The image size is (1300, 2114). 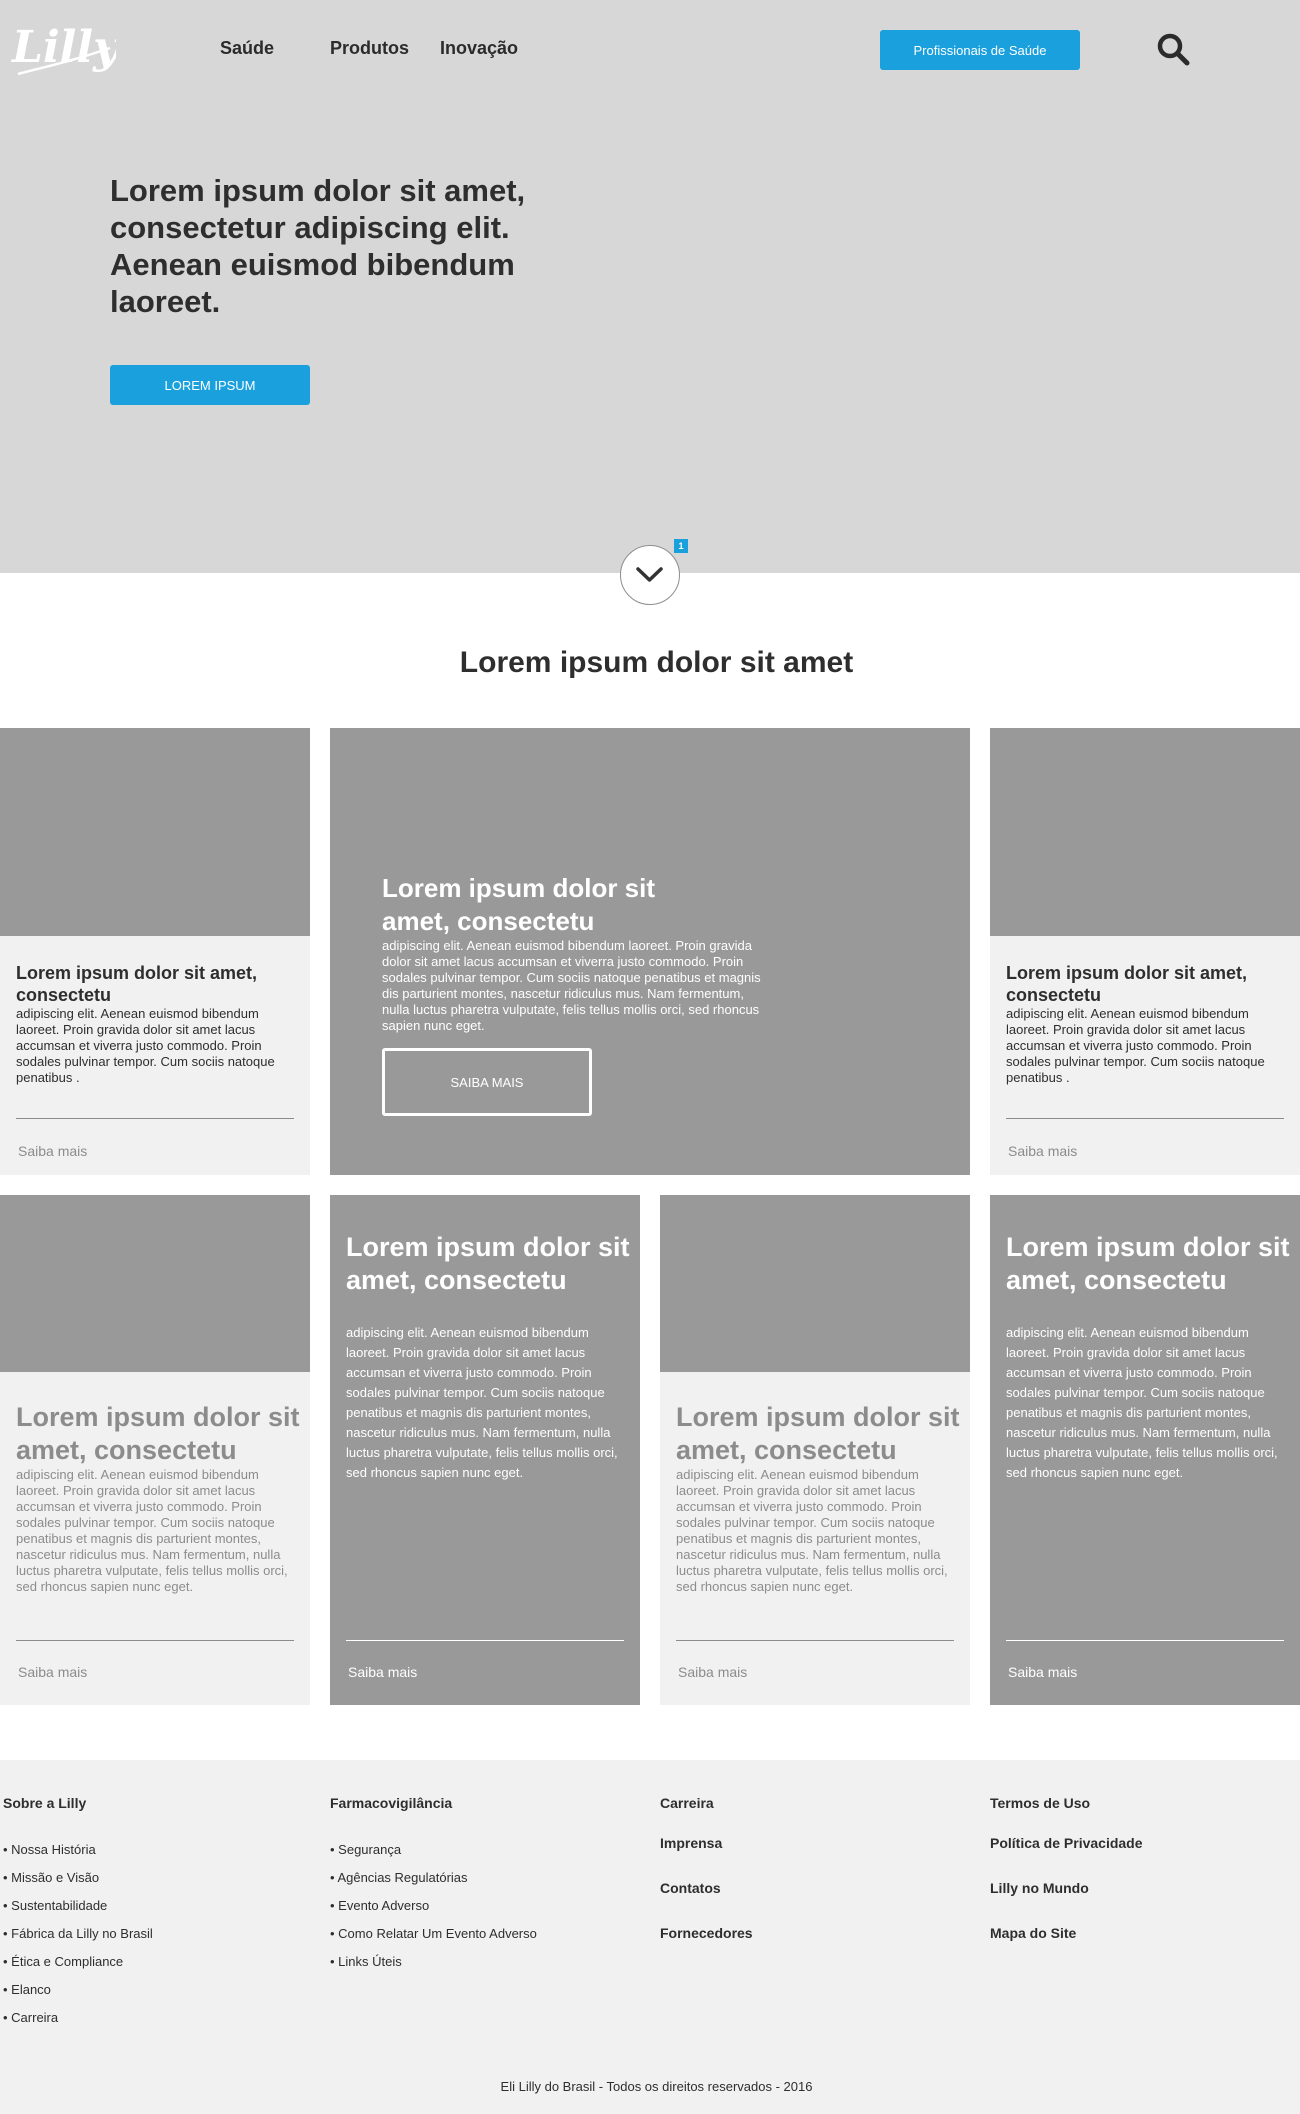 I want to click on footer-link: • Agências Regulatórias, so click(x=399, y=1877).